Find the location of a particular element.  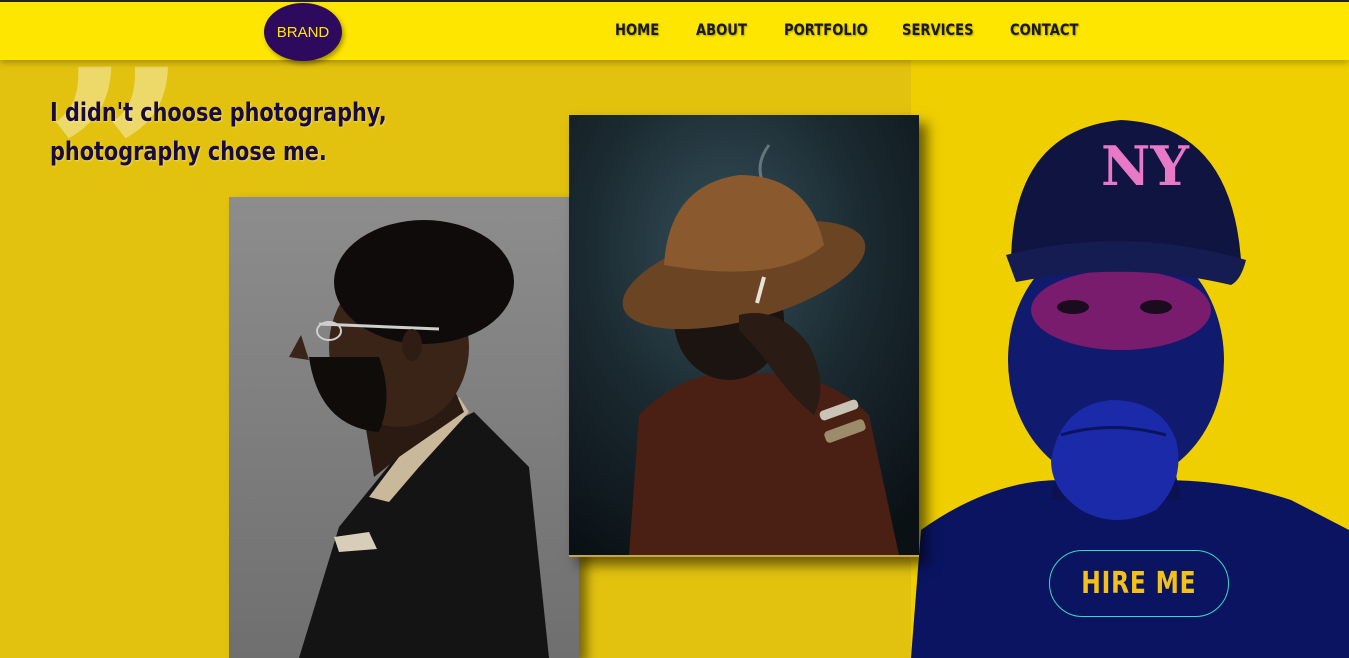

nav-item-portfolio: PORTFOLIO is located at coordinates (826, 29).